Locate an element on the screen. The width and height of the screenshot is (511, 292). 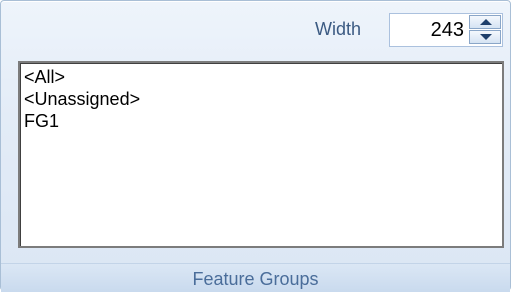
arrow-up-icon is located at coordinates (486, 22).